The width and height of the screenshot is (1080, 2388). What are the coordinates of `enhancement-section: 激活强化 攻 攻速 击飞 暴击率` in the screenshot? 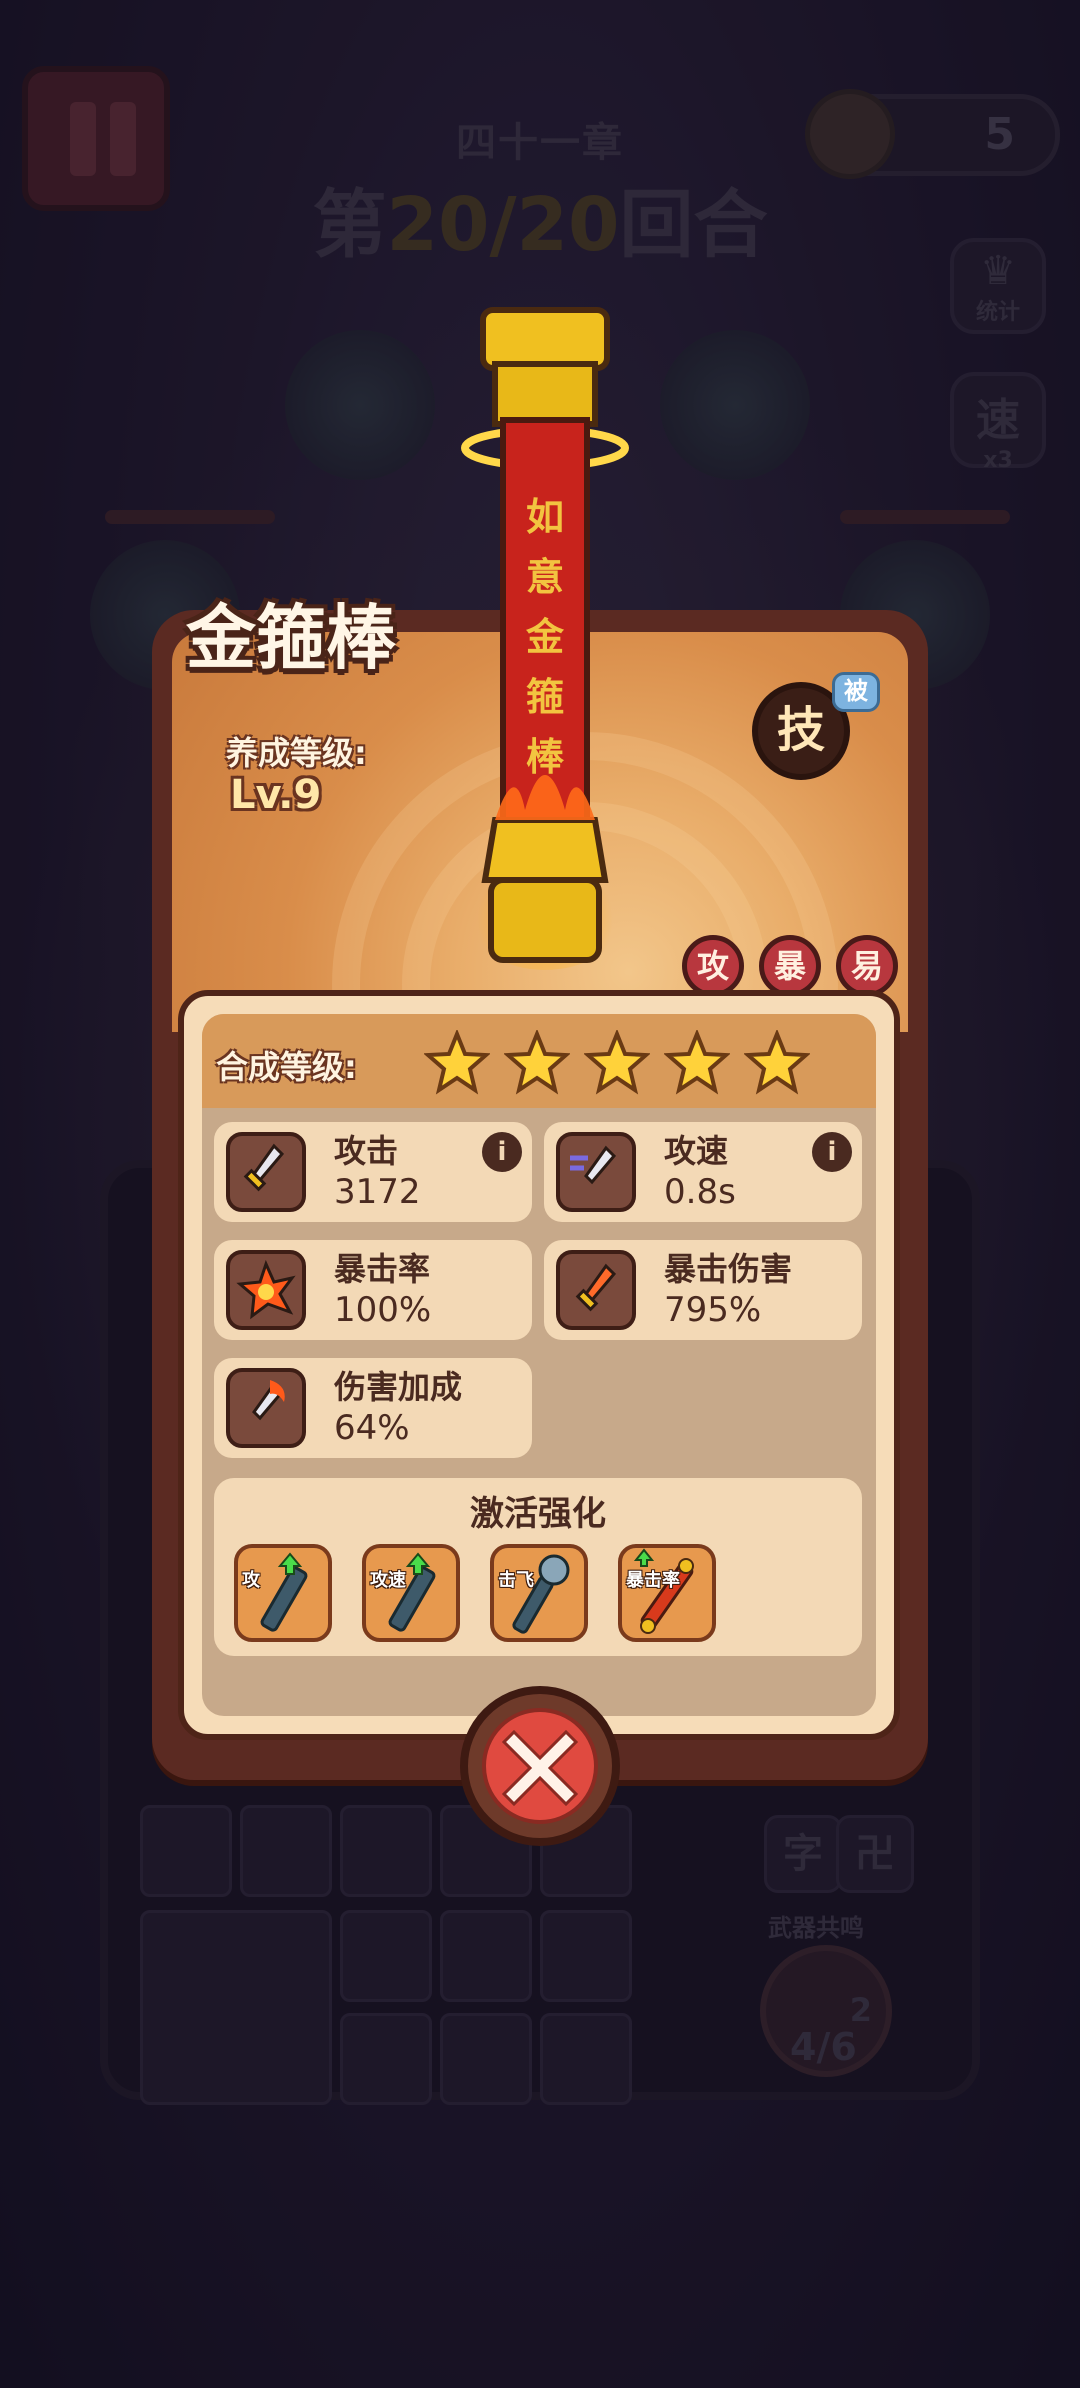 It's located at (538, 1567).